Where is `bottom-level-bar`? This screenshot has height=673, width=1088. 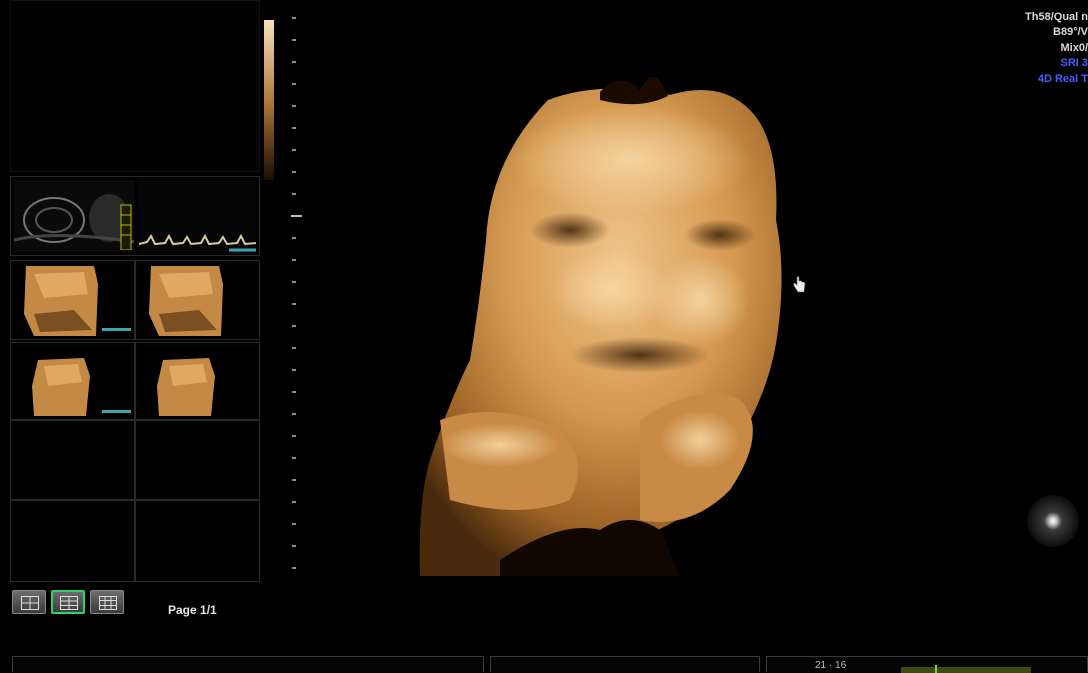 bottom-level-bar is located at coordinates (966, 670).